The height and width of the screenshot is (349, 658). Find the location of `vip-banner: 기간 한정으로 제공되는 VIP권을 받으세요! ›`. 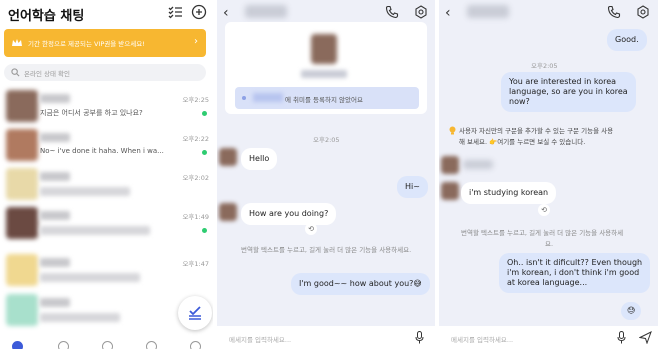

vip-banner: 기간 한정으로 제공되는 VIP권을 받으세요! › is located at coordinates (105, 43).